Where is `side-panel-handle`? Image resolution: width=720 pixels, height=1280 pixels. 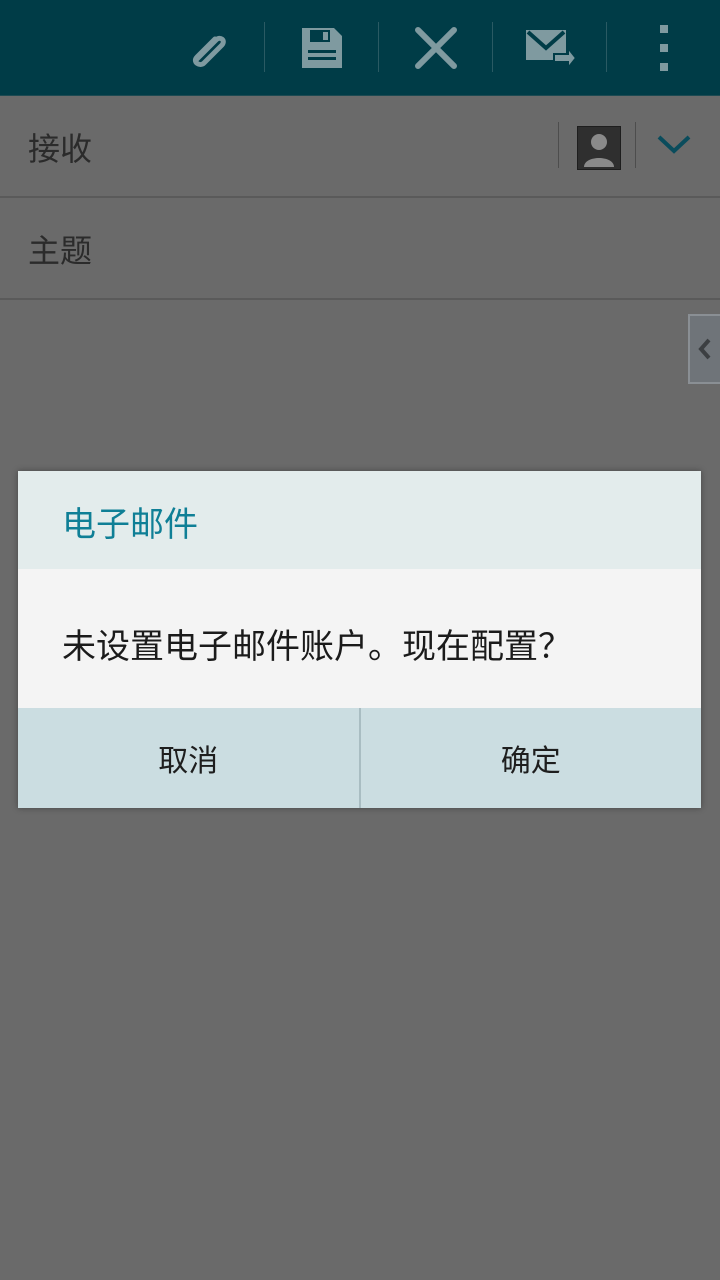 side-panel-handle is located at coordinates (704, 349).